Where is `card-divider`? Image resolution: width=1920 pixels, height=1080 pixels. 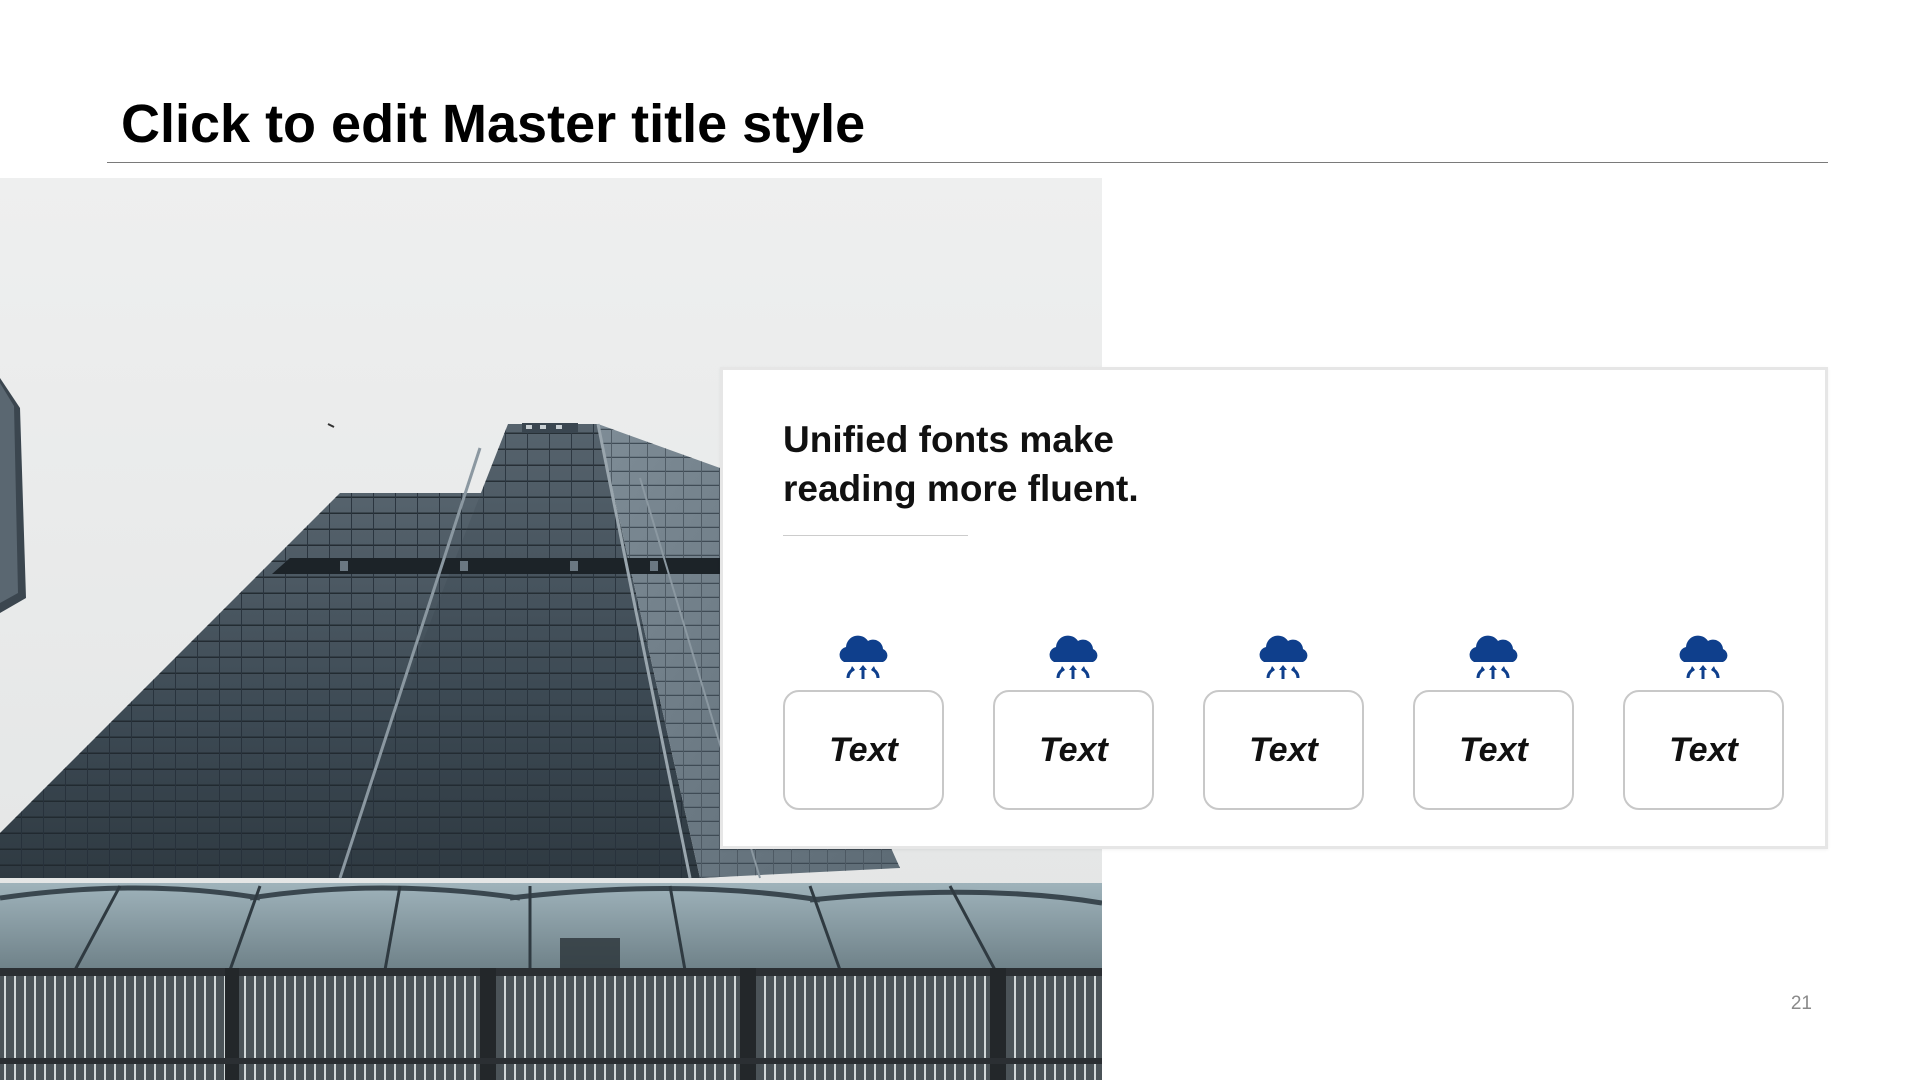 card-divider is located at coordinates (875, 535).